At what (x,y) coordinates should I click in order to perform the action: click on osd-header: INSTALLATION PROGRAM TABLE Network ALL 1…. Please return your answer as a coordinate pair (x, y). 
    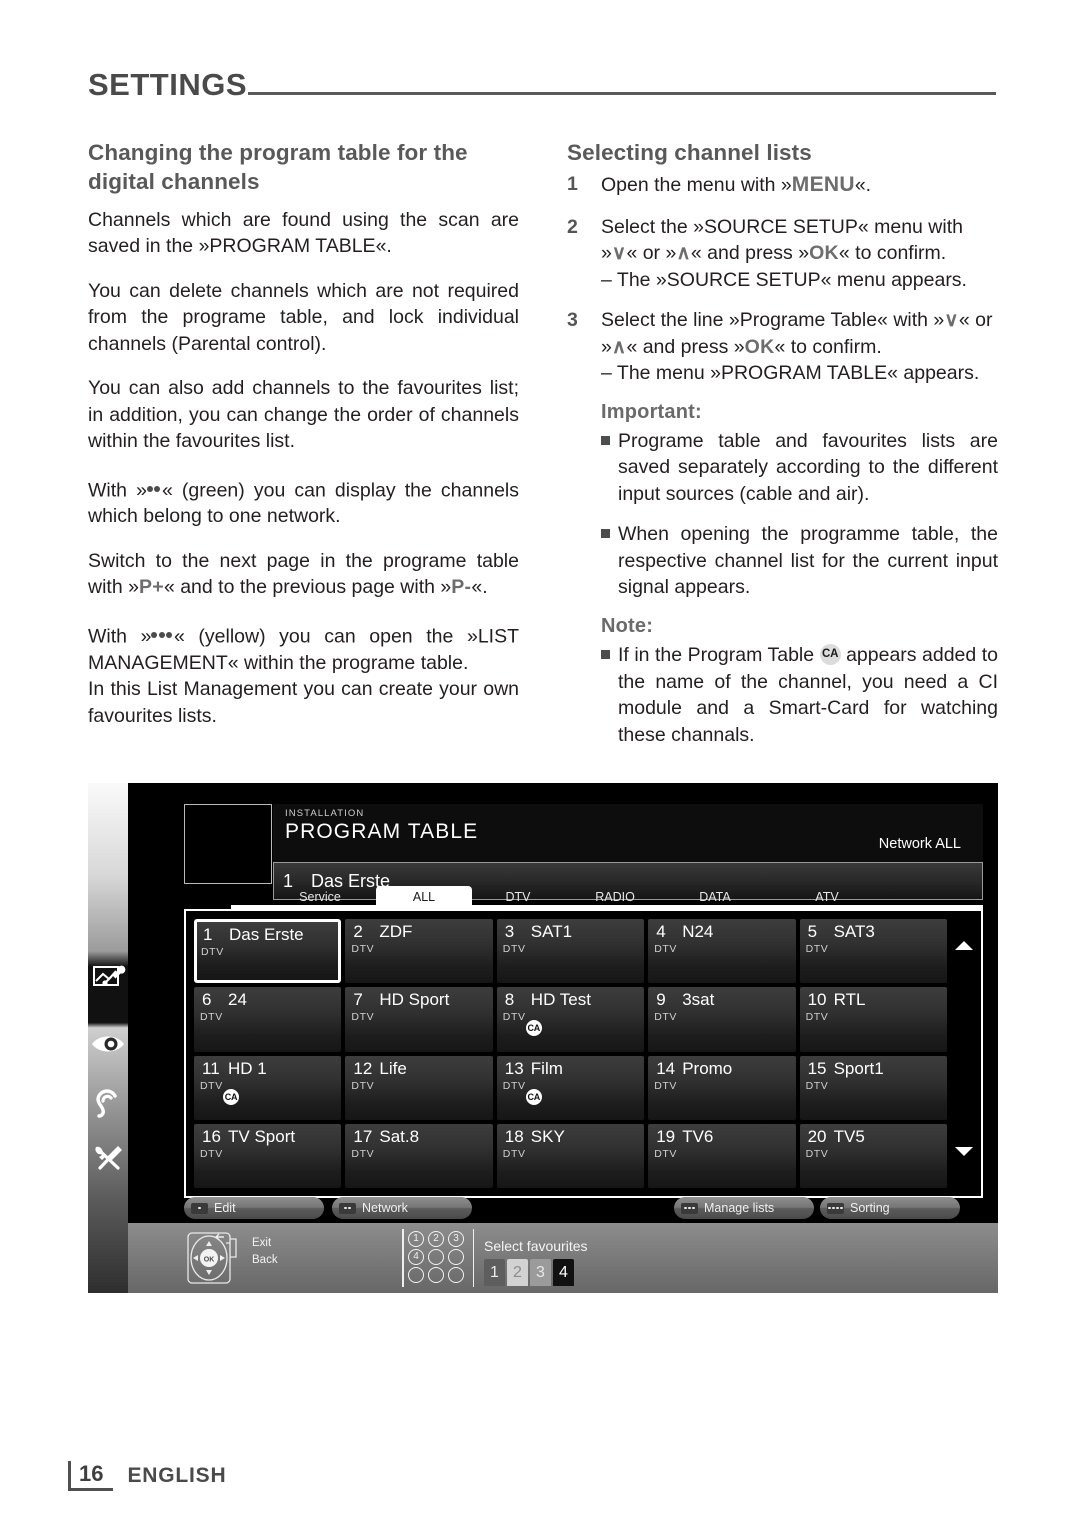
    Looking at the image, I should click on (583, 852).